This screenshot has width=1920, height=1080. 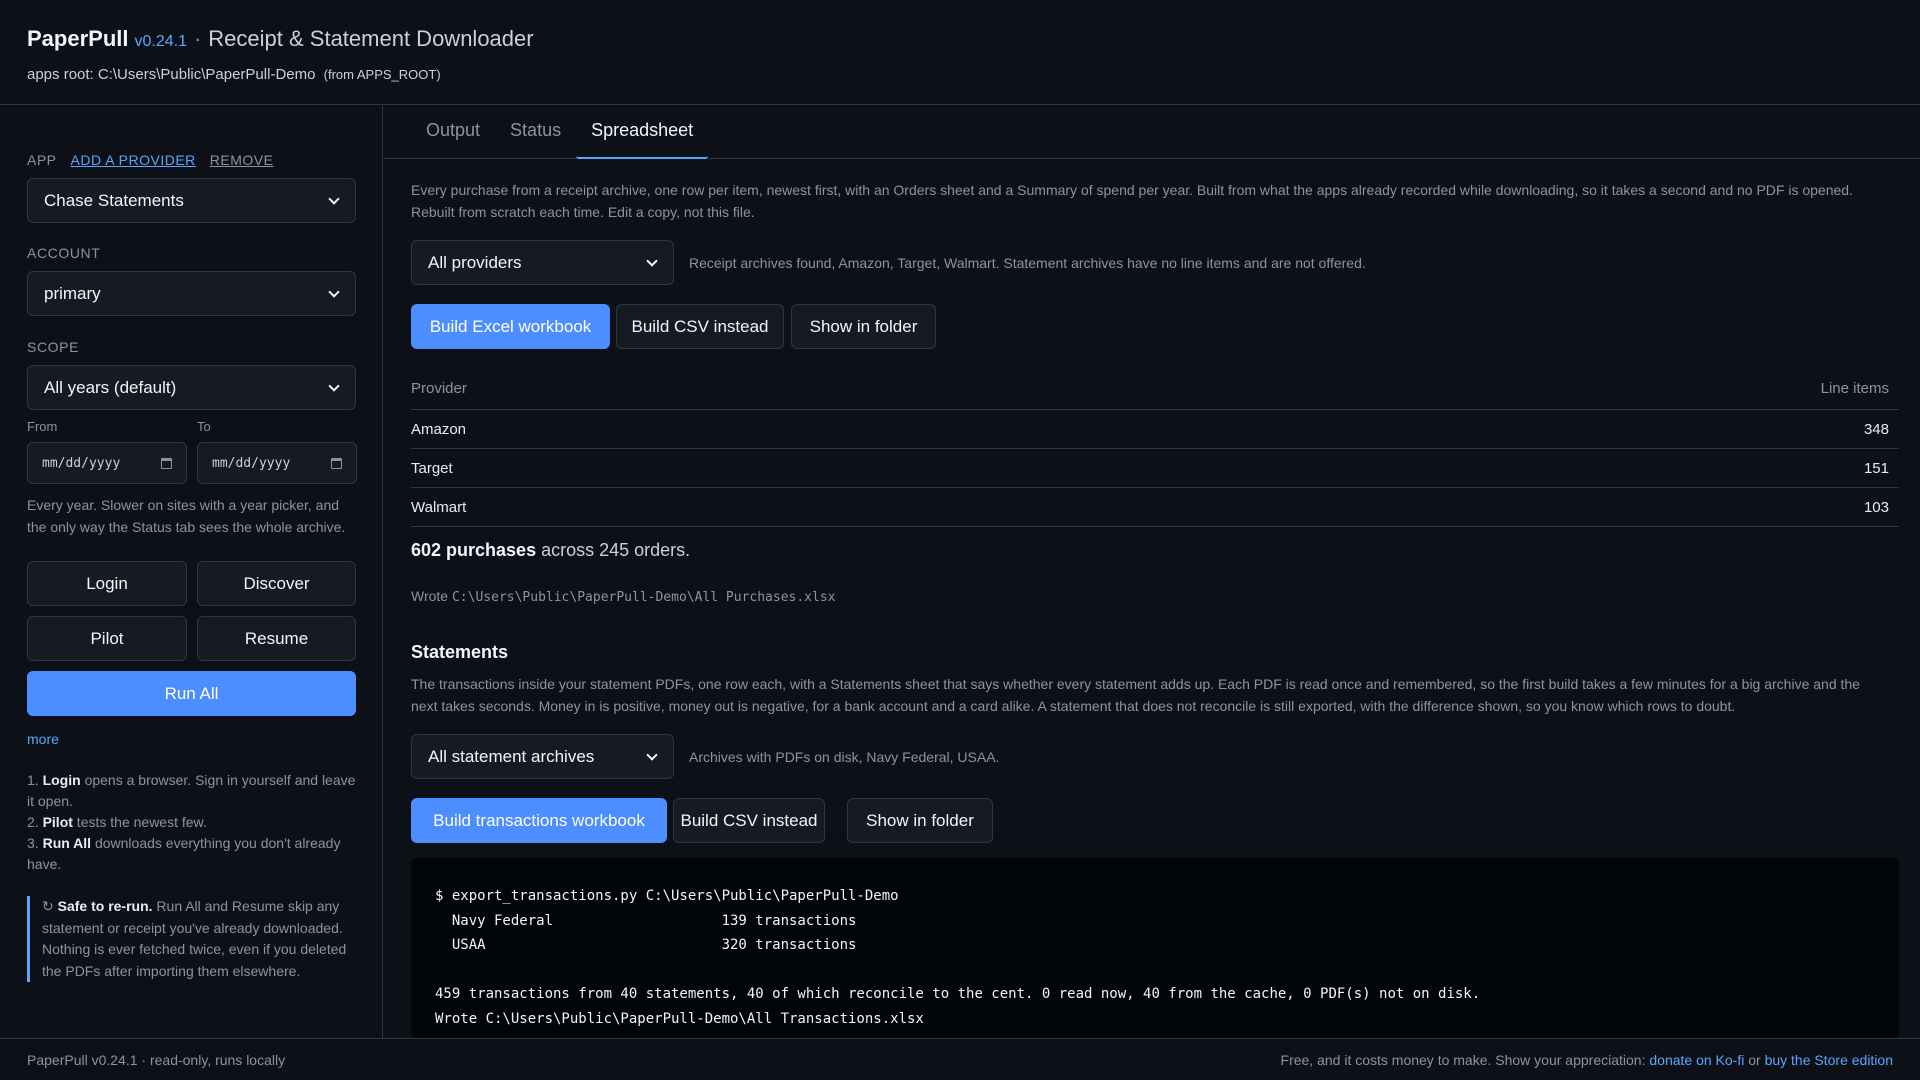 What do you see at coordinates (439, 507) in the screenshot?
I see `provider-cell: Walmart` at bounding box center [439, 507].